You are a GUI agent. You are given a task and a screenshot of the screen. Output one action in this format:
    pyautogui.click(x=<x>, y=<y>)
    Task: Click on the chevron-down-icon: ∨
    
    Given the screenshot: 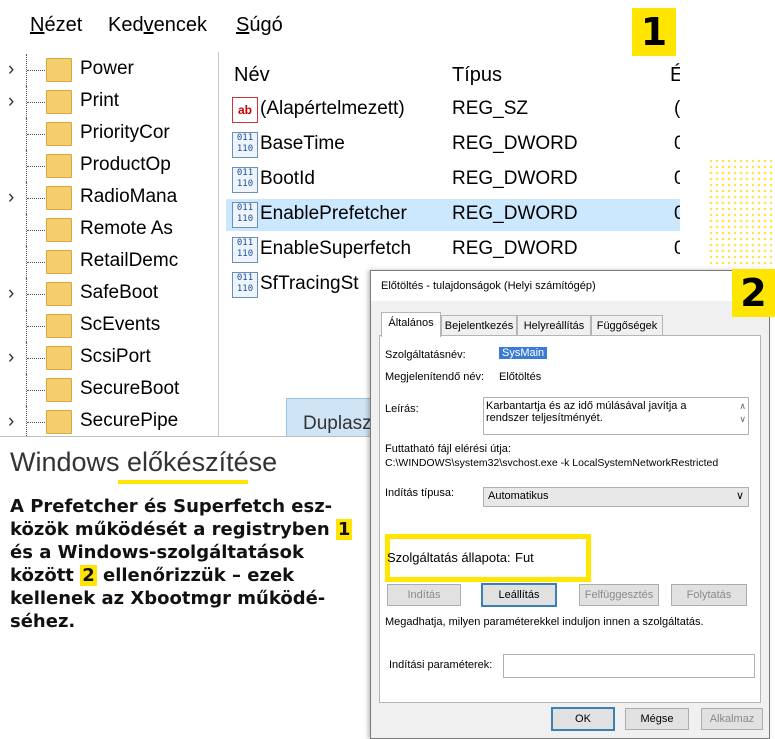 What is the action you would take?
    pyautogui.click(x=740, y=495)
    